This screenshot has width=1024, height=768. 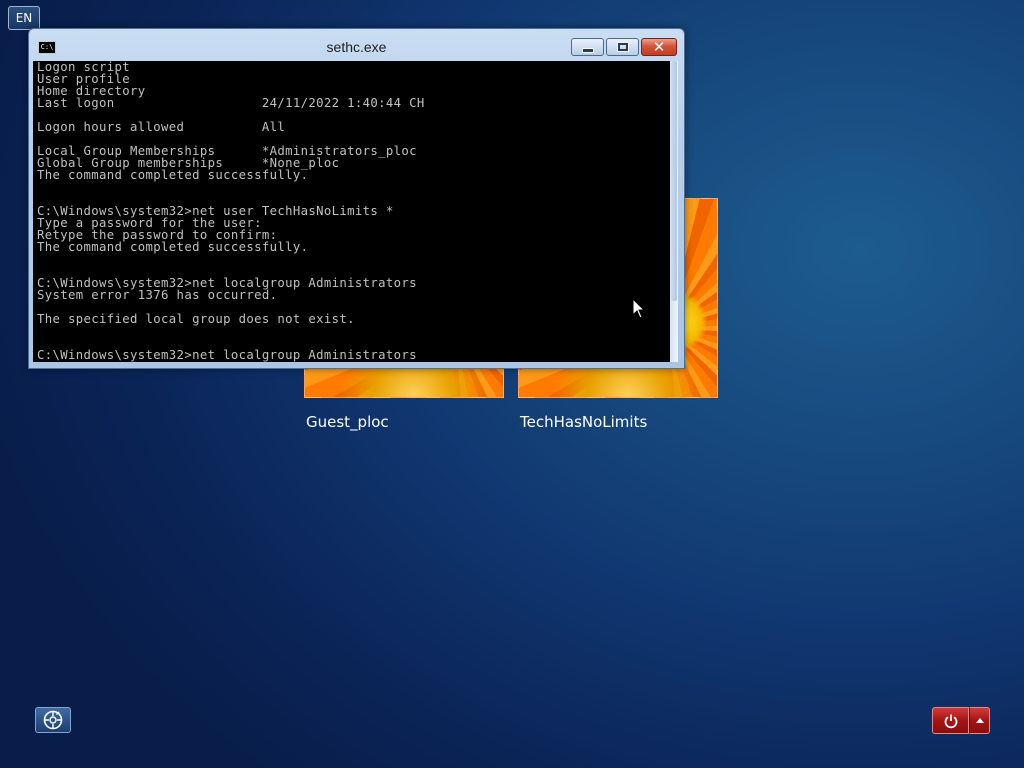 I want to click on ease-of-access-icon, so click(x=53, y=720).